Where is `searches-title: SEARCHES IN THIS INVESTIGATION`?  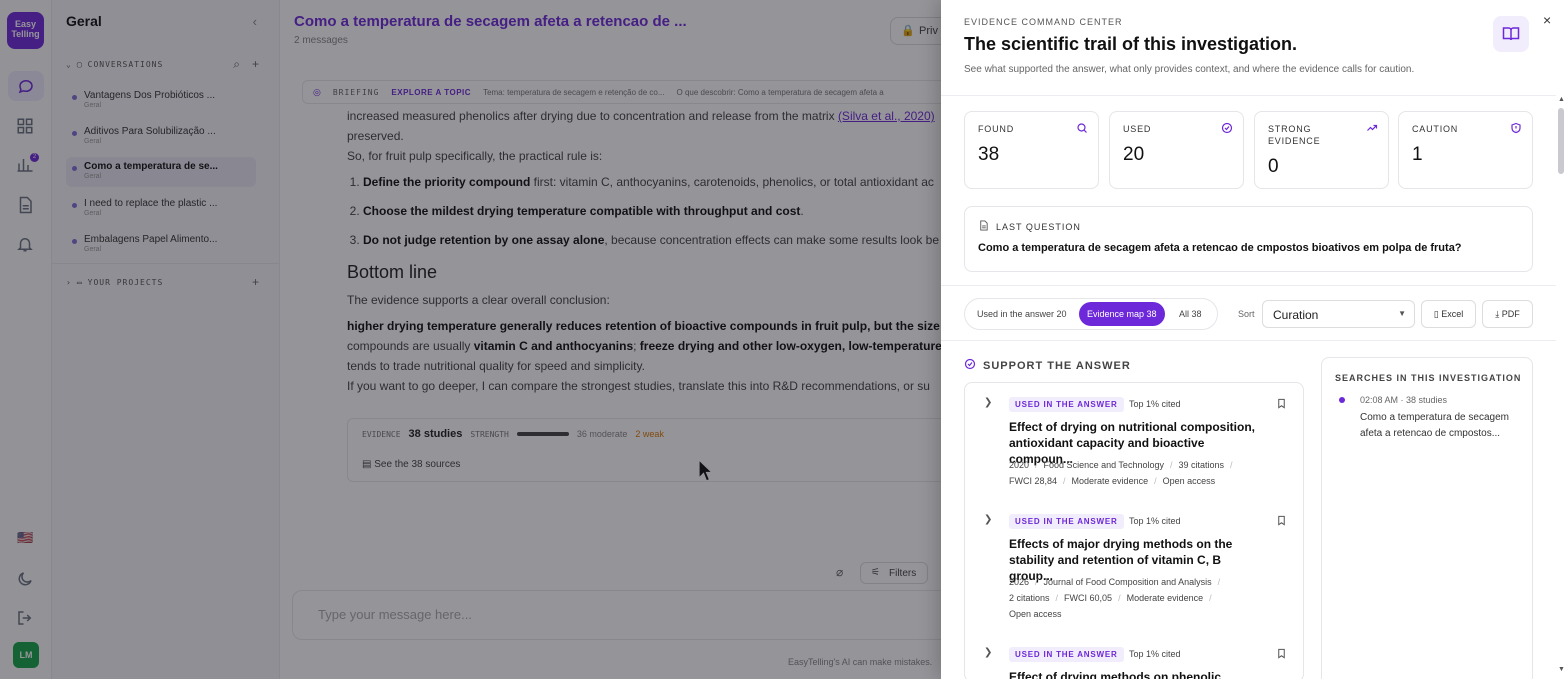
searches-title: SEARCHES IN THIS INVESTIGATION is located at coordinates (1428, 378).